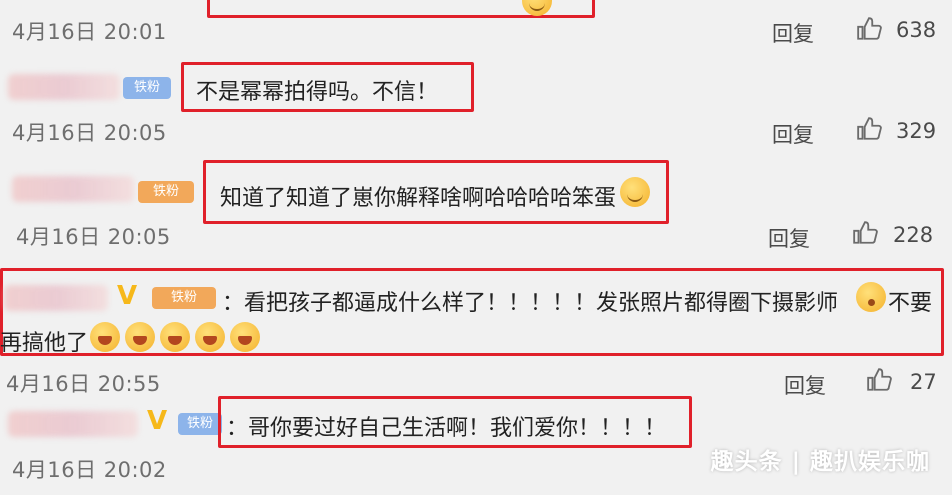  Describe the element at coordinates (446, 428) in the screenshot. I see `comment-text: ：哥你要过好自己生活啊！我们爱你！！！！` at that location.